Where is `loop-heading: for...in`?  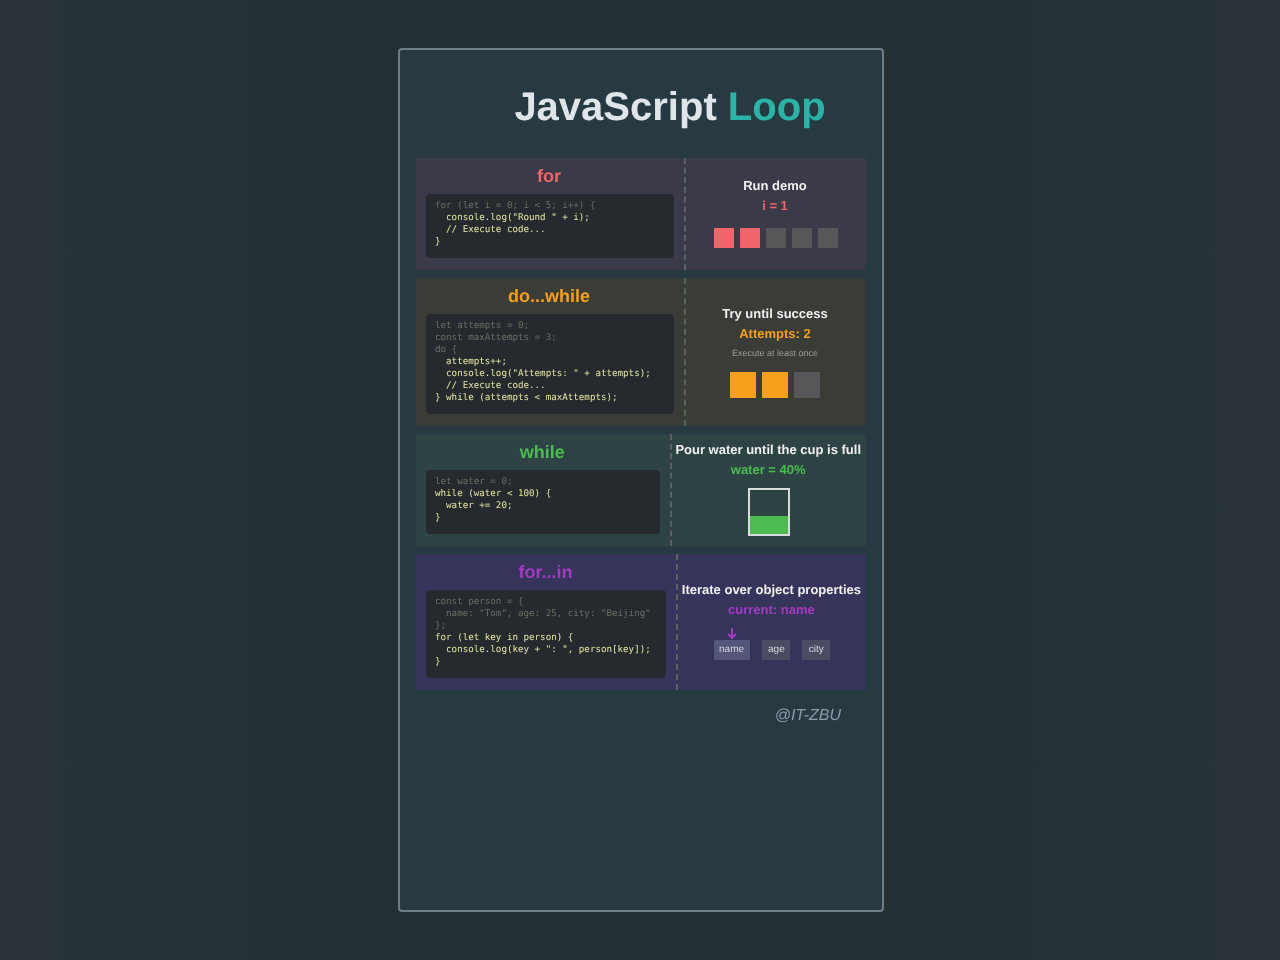 loop-heading: for...in is located at coordinates (545, 572).